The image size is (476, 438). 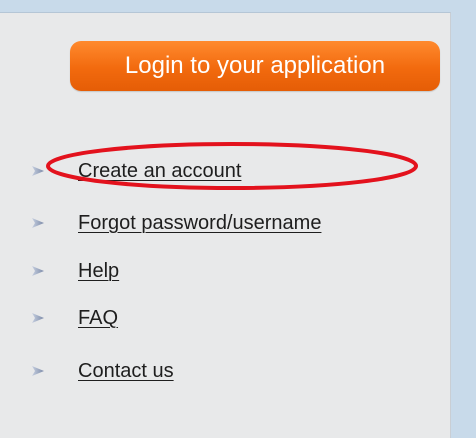 I want to click on list-item-forgot-password: Forgot password/username, so click(x=175, y=223).